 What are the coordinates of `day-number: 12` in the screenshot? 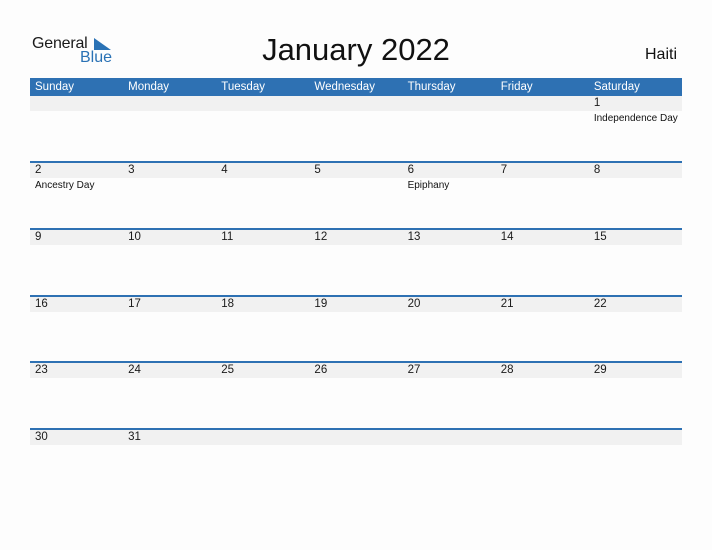 It's located at (356, 237).